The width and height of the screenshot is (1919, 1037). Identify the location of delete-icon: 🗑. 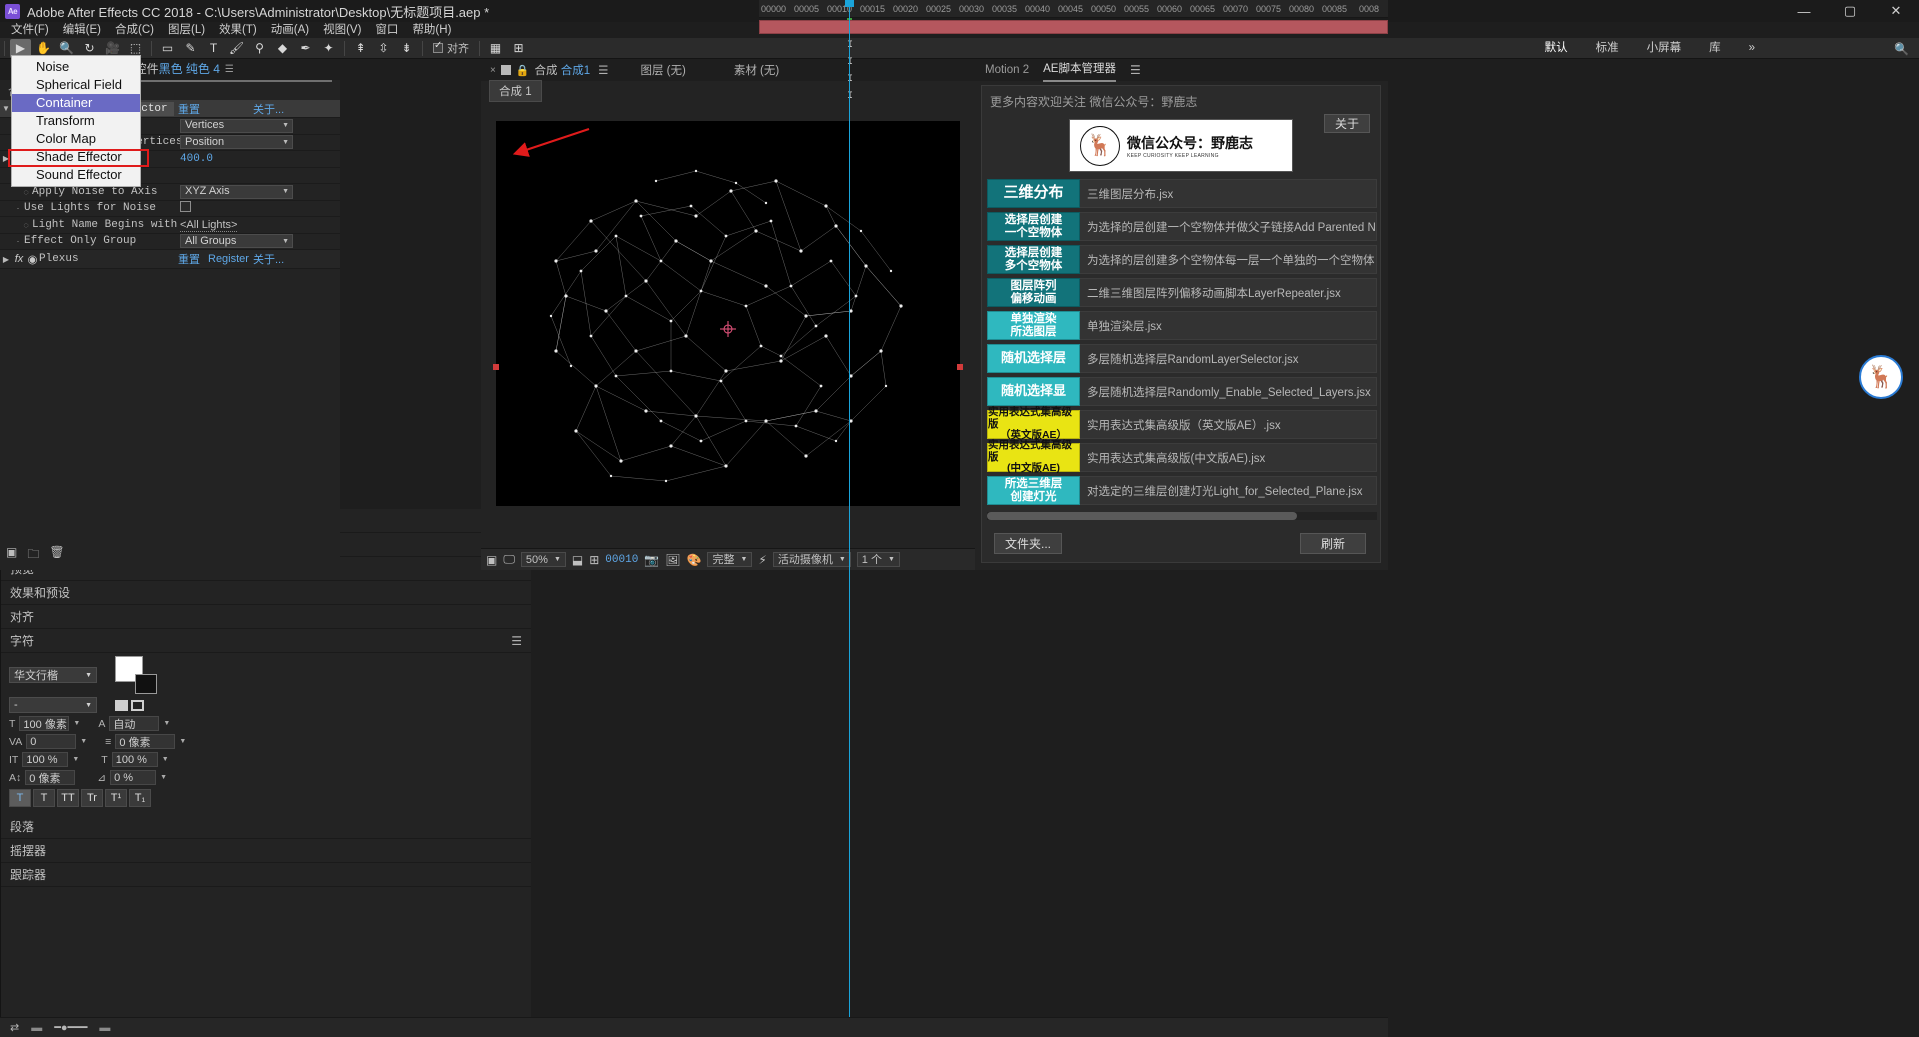
(56, 555).